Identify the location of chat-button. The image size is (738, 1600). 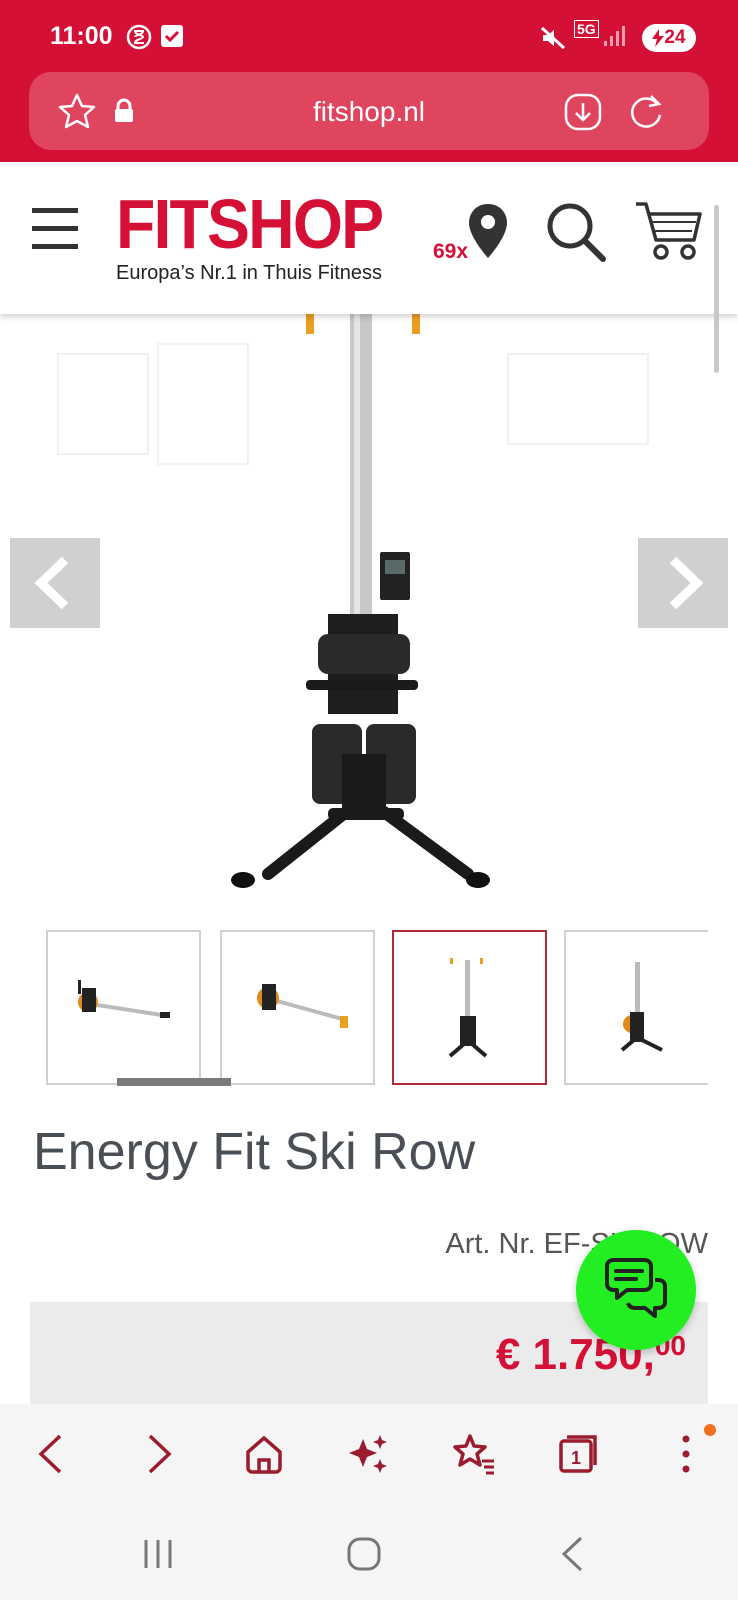
(636, 1290).